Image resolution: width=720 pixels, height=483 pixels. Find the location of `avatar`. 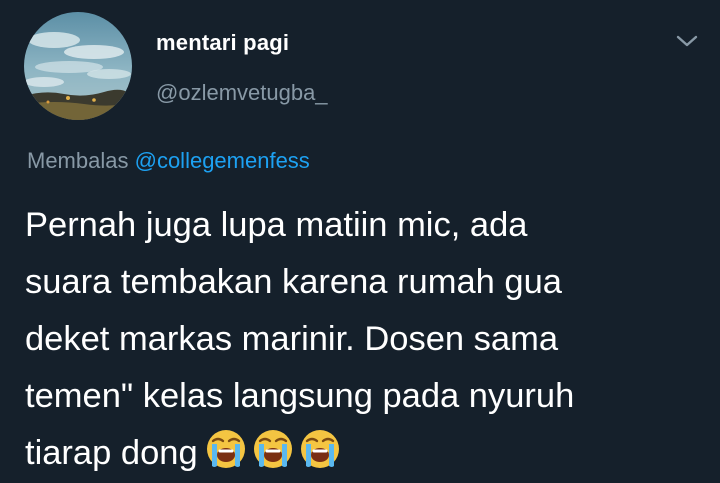

avatar is located at coordinates (78, 66).